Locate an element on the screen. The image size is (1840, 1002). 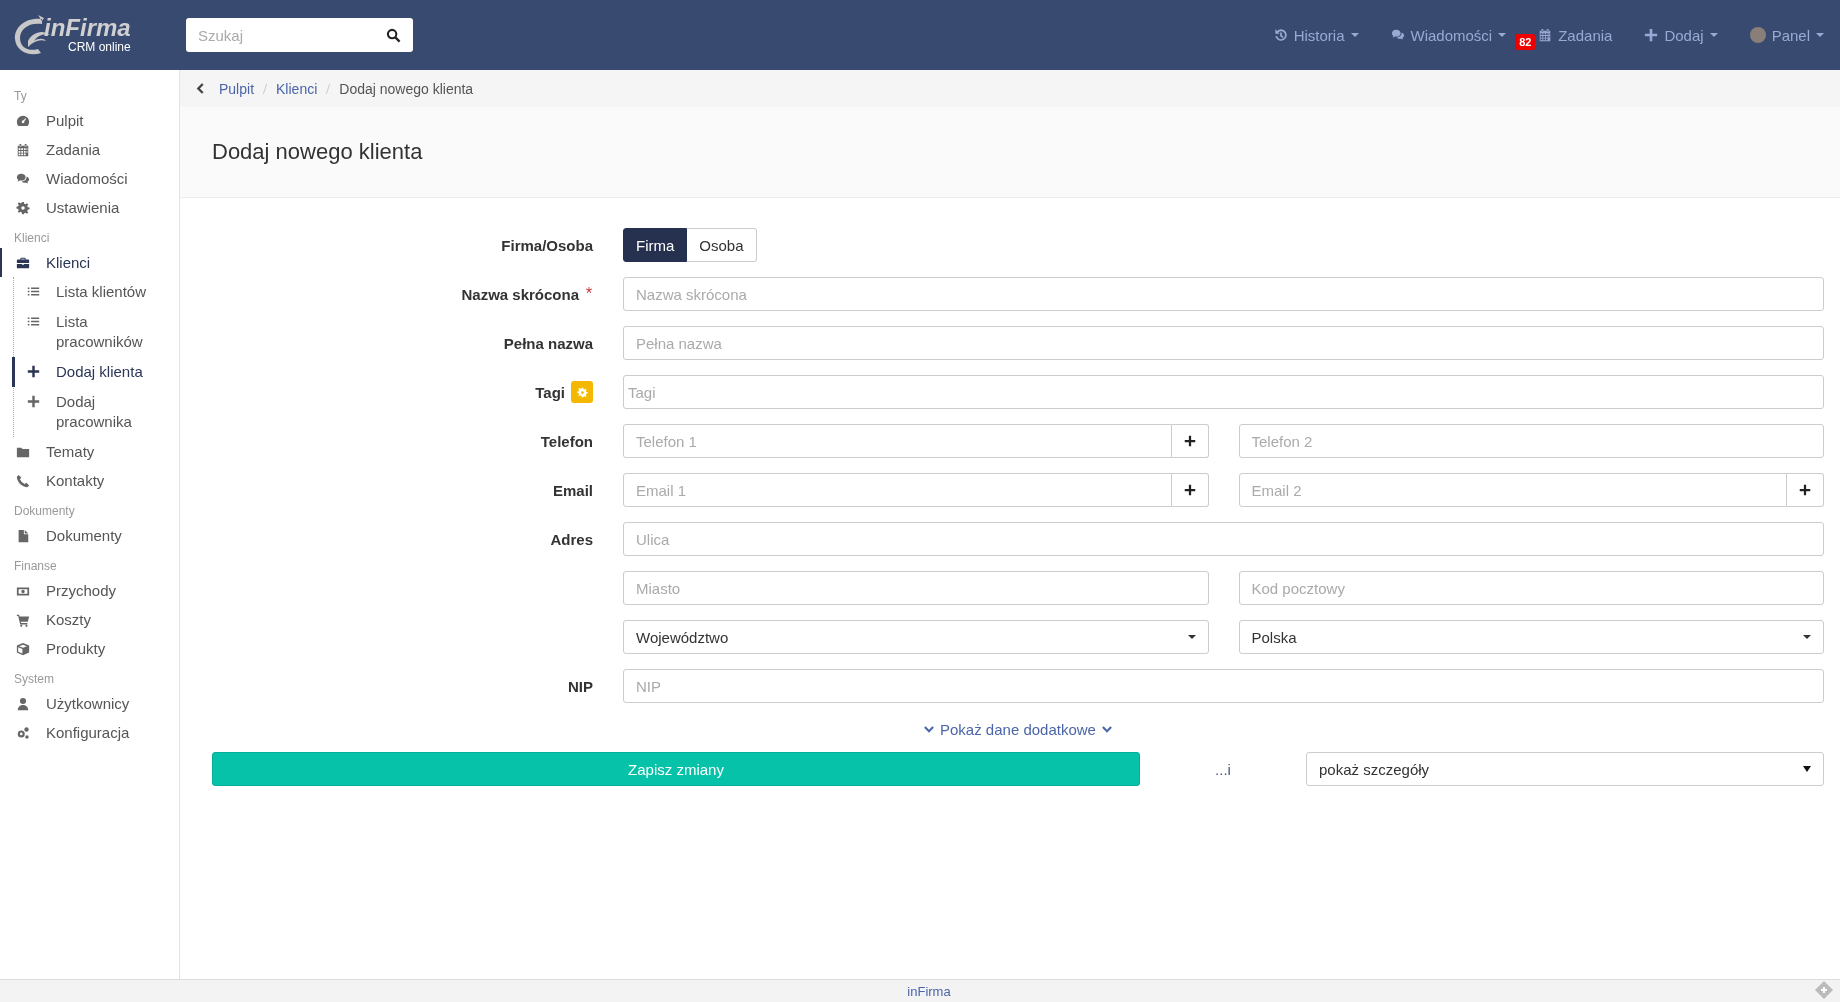
sidebar-item: Kontakty is located at coordinates (89, 480).